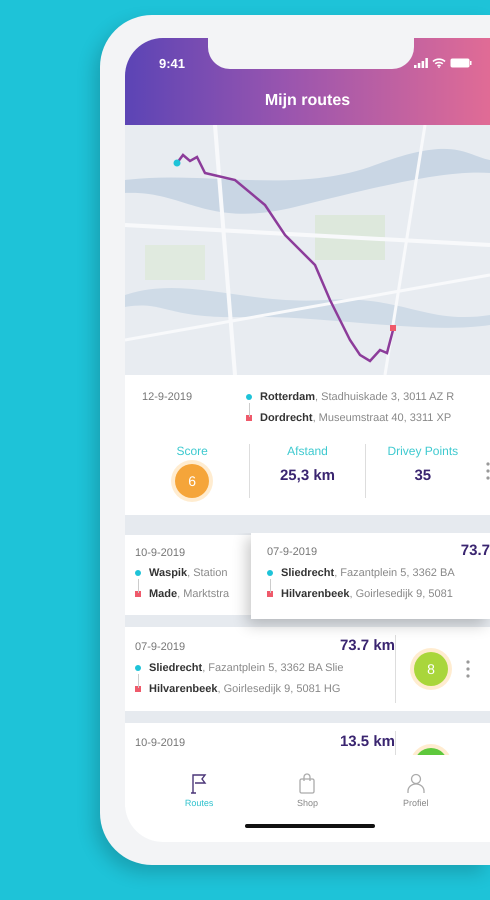 The height and width of the screenshot is (900, 490). I want to click on stop-address: Made, Marktstra, so click(189, 594).